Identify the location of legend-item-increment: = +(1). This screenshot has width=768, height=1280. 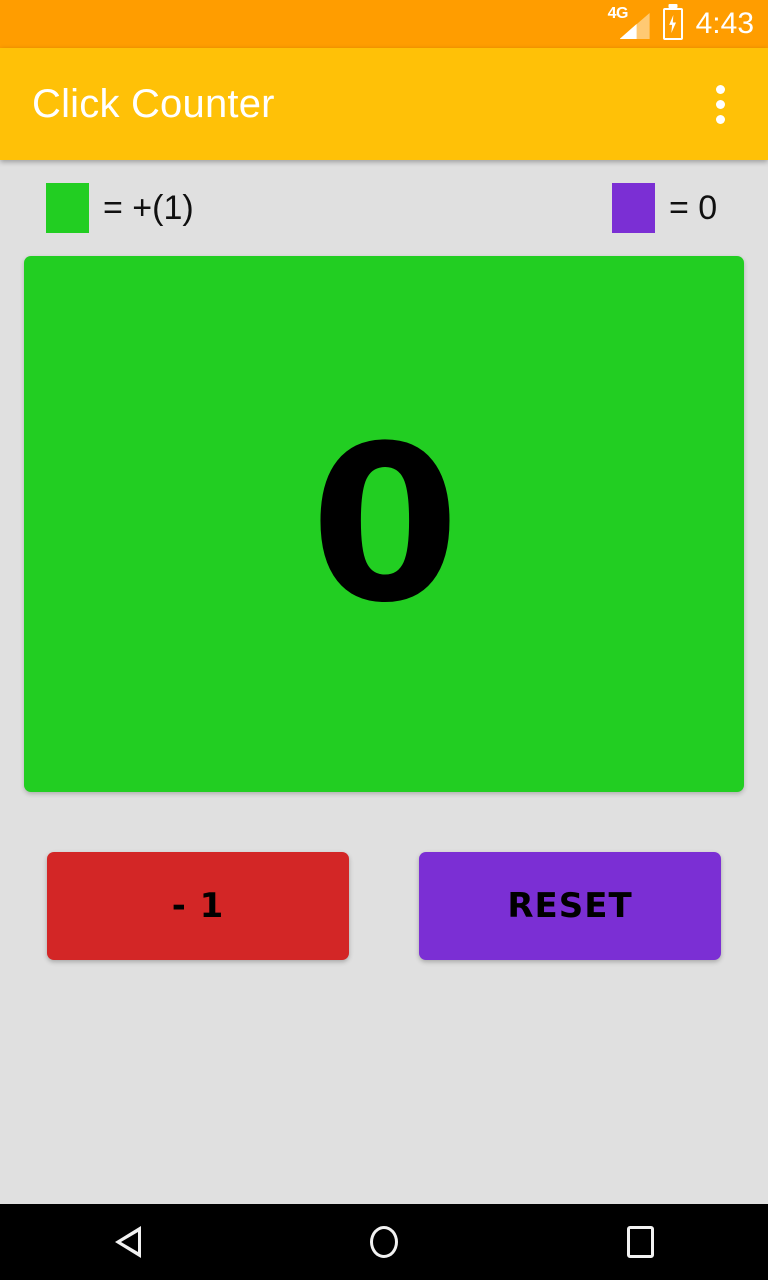
(120, 208).